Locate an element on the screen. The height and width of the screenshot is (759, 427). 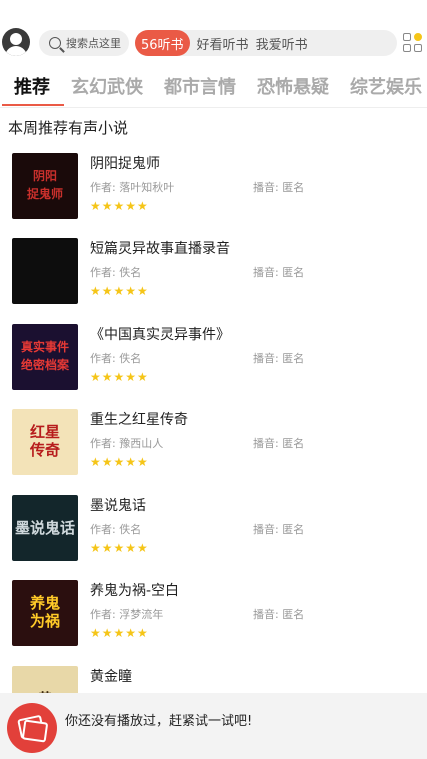
book-item: 真实事件 绝密档案 《中国真实灵异事件》作者: 佚名 播音: 匿名 ★★★★★ is located at coordinates (213, 364).